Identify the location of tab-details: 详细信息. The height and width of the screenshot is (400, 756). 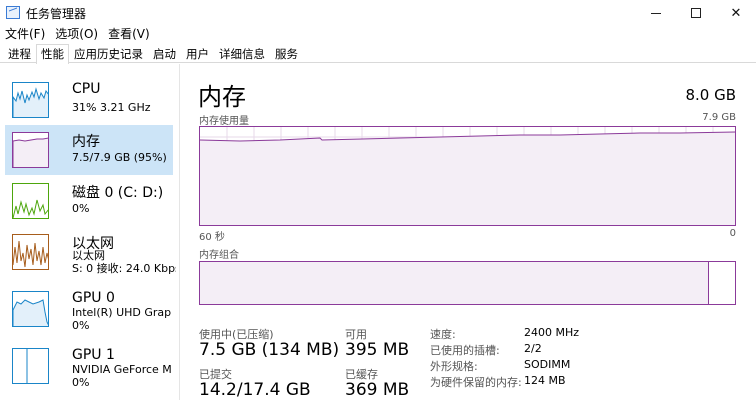
(242, 53).